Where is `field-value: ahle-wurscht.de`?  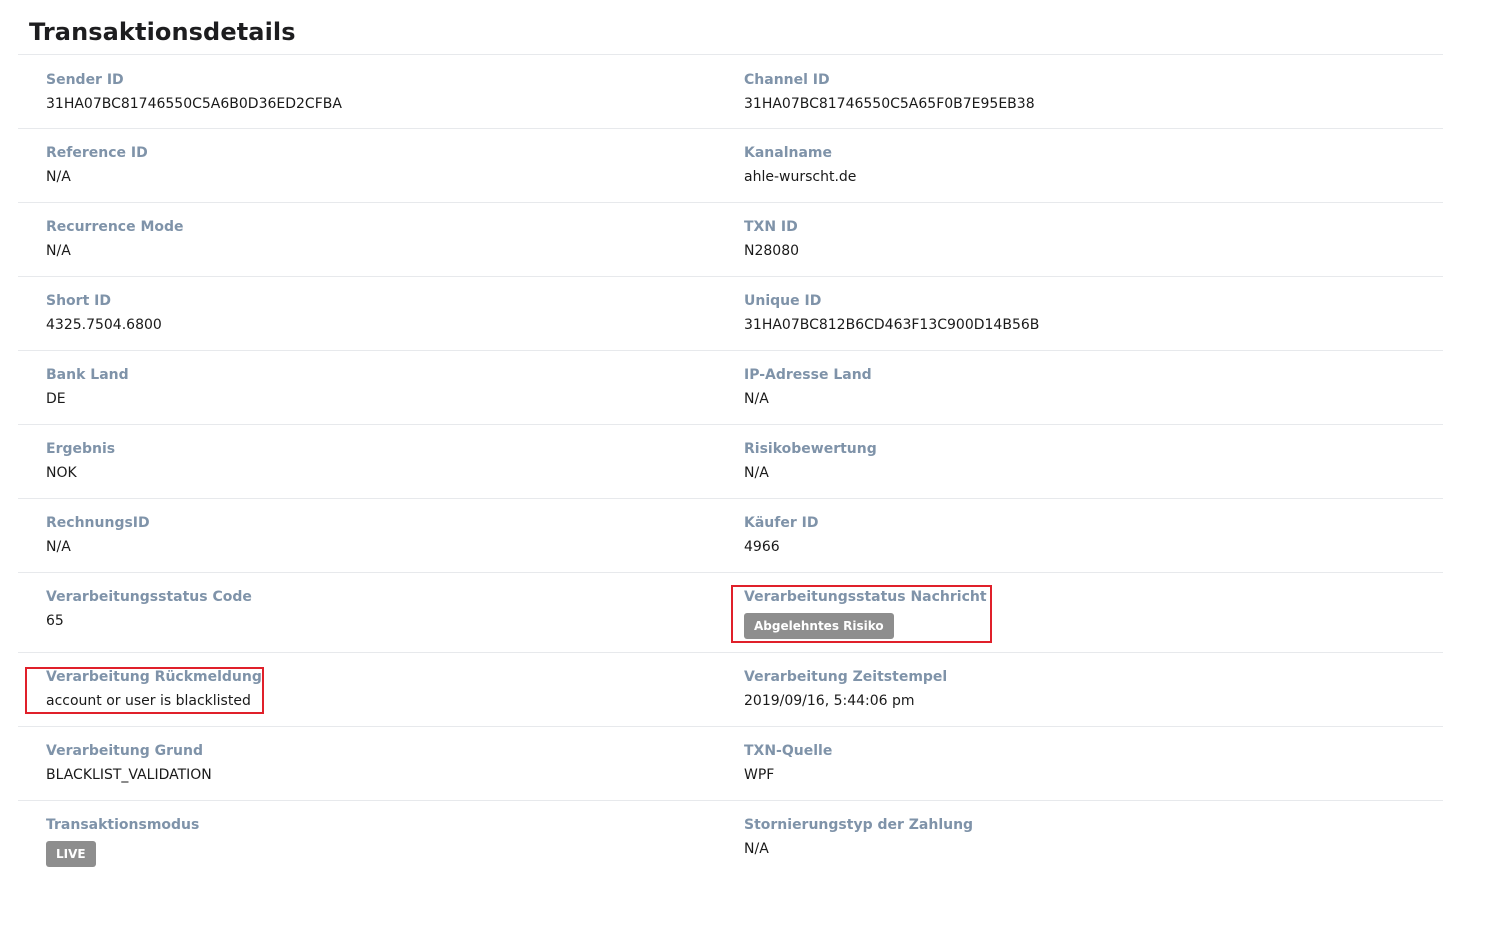
field-value: ahle-wurscht.de is located at coordinates (800, 177).